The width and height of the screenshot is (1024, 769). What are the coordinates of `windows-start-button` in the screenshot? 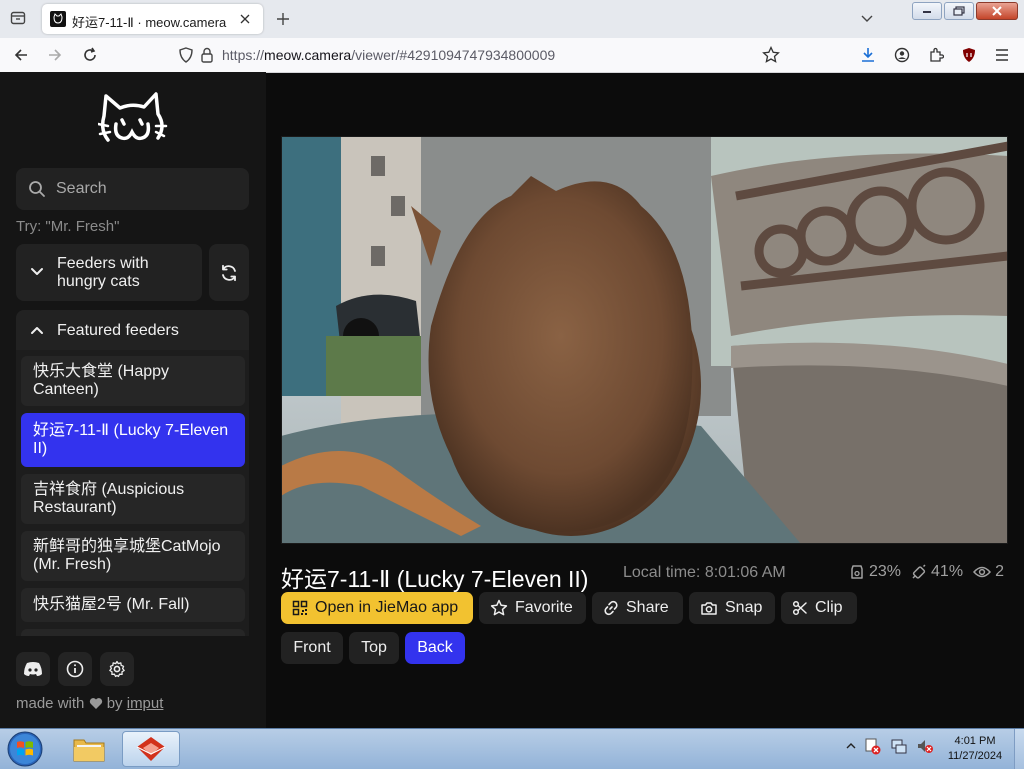 It's located at (25, 749).